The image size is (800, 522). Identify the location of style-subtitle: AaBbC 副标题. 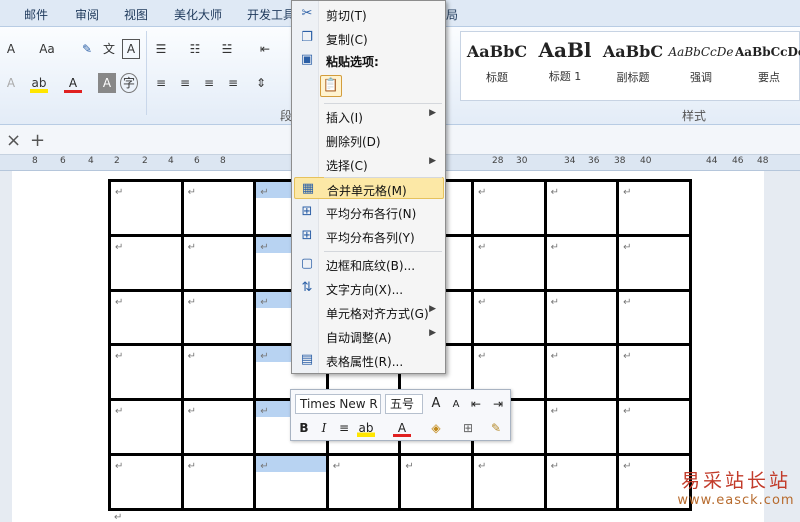
(633, 66).